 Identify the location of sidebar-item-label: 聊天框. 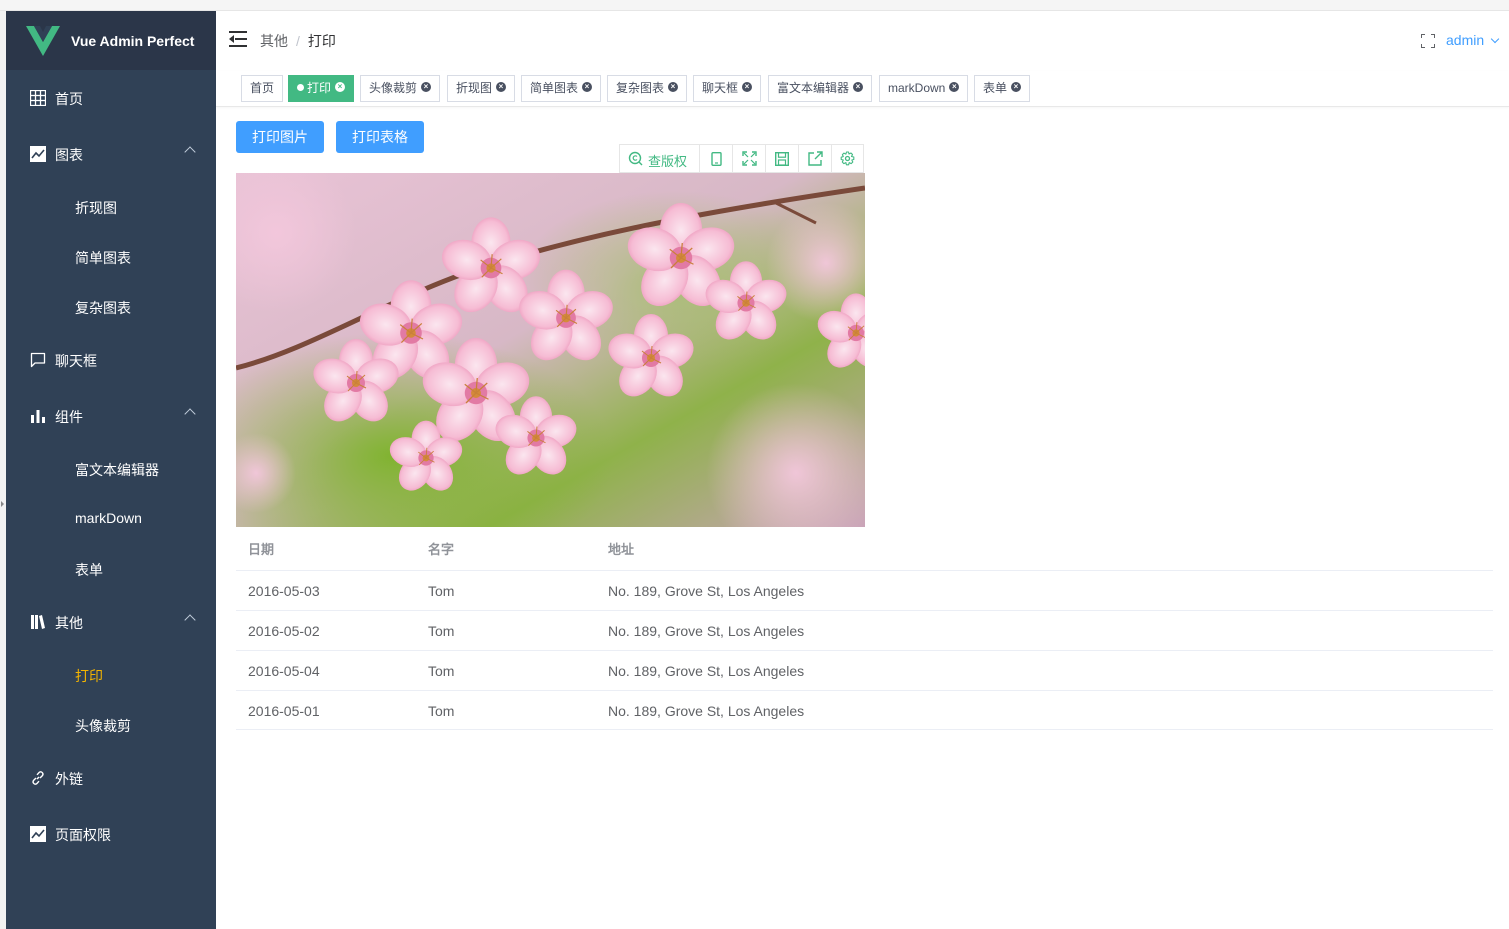
(76, 361).